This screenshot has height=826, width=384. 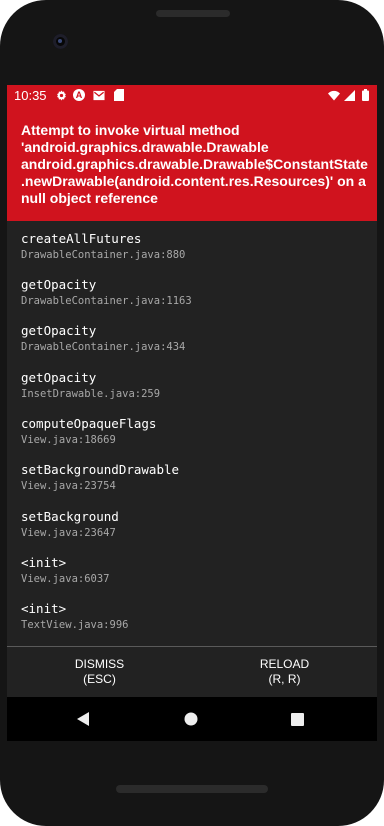 What do you see at coordinates (75, 625) in the screenshot?
I see `frame-location: TextView.java:996` at bounding box center [75, 625].